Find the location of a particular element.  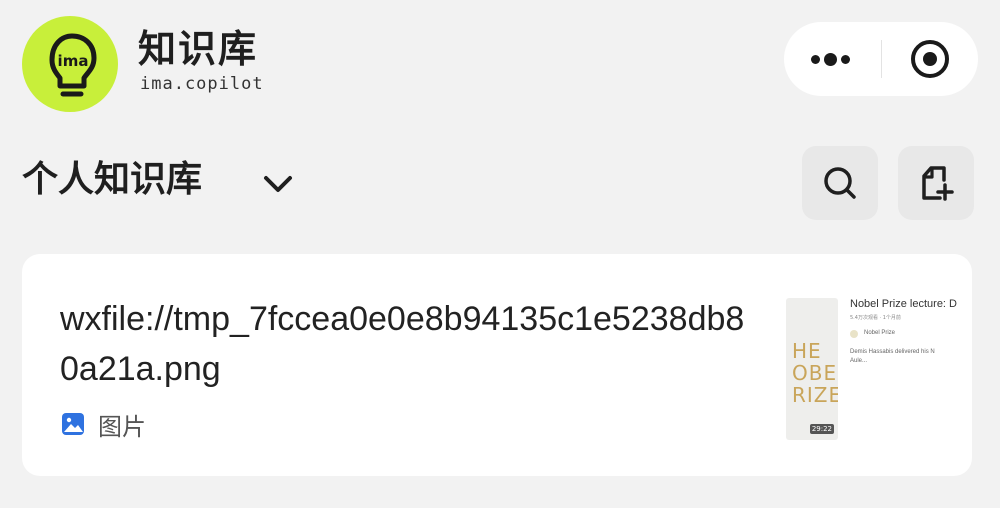

video-cover: HE OBEL RIZE 29:22 is located at coordinates (812, 369).